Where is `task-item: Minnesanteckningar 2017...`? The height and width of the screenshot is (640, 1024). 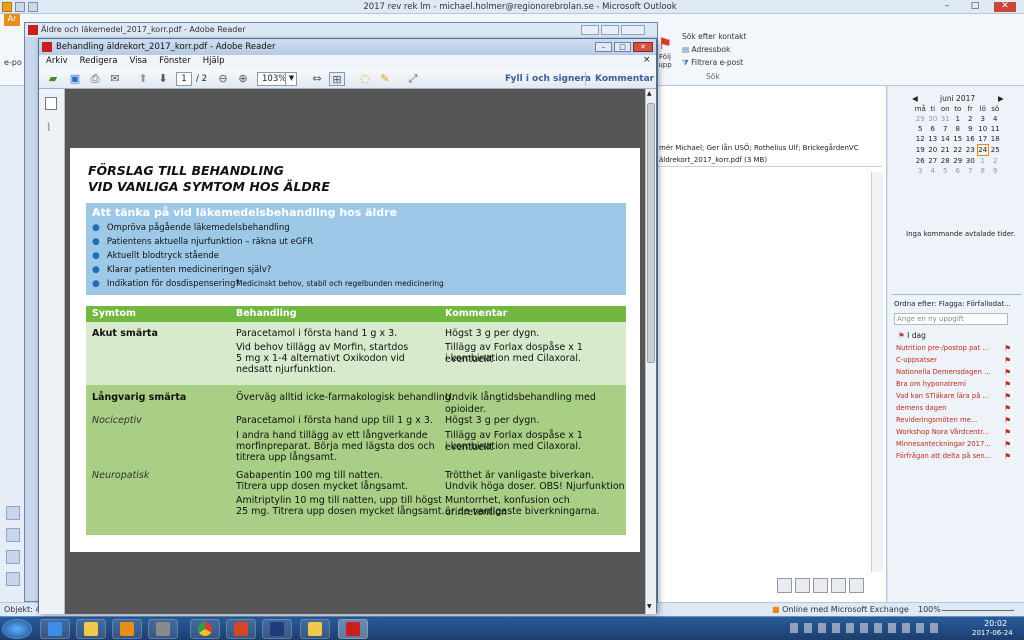 task-item: Minnesanteckningar 2017... is located at coordinates (945, 446).